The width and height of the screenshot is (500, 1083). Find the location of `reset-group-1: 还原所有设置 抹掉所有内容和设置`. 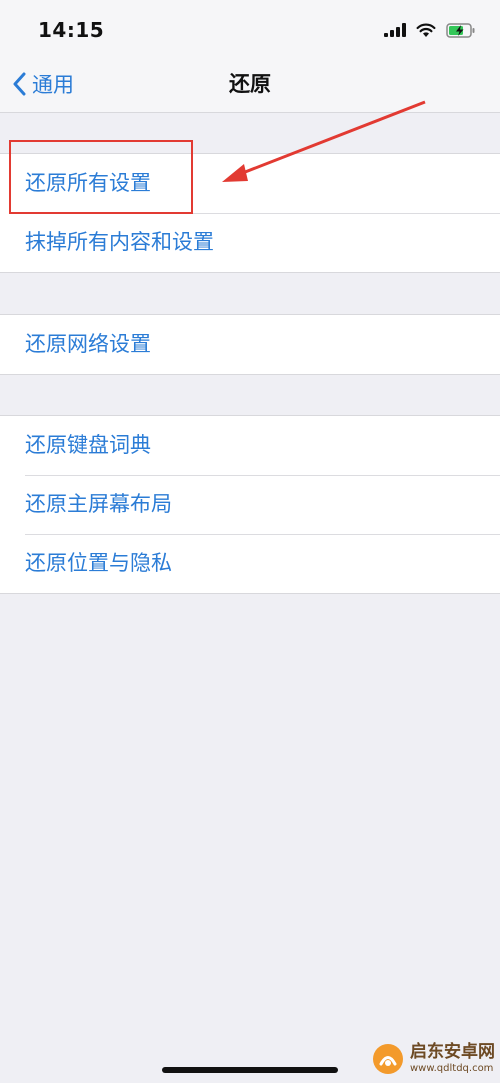

reset-group-1: 还原所有设置 抹掉所有内容和设置 is located at coordinates (250, 213).